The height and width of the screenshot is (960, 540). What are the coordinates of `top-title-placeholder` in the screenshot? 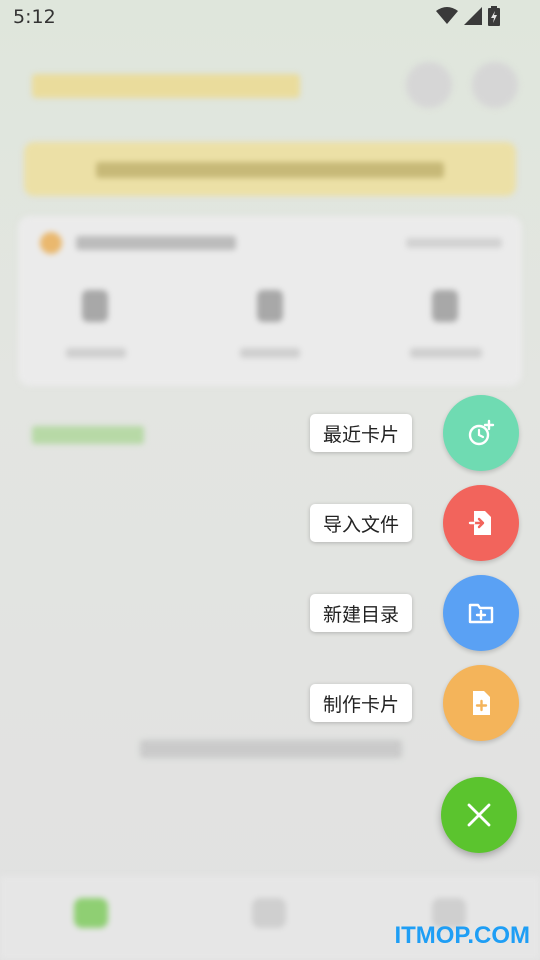 It's located at (166, 86).